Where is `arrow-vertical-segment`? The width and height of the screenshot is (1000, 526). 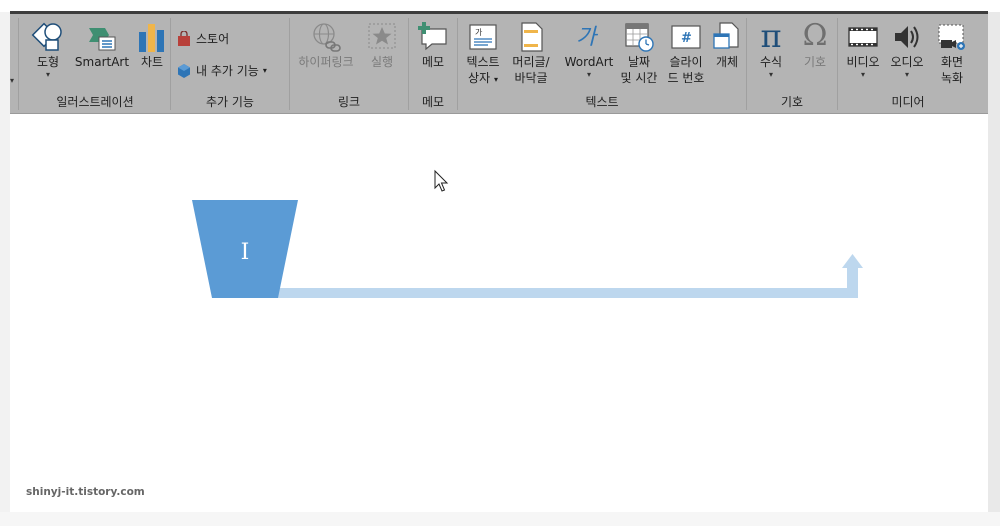 arrow-vertical-segment is located at coordinates (852, 282).